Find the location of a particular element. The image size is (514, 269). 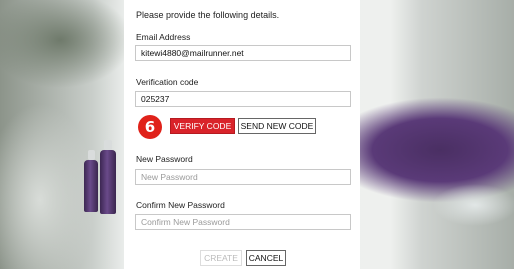

verify-code-button: VERIFY CODE is located at coordinates (202, 126).